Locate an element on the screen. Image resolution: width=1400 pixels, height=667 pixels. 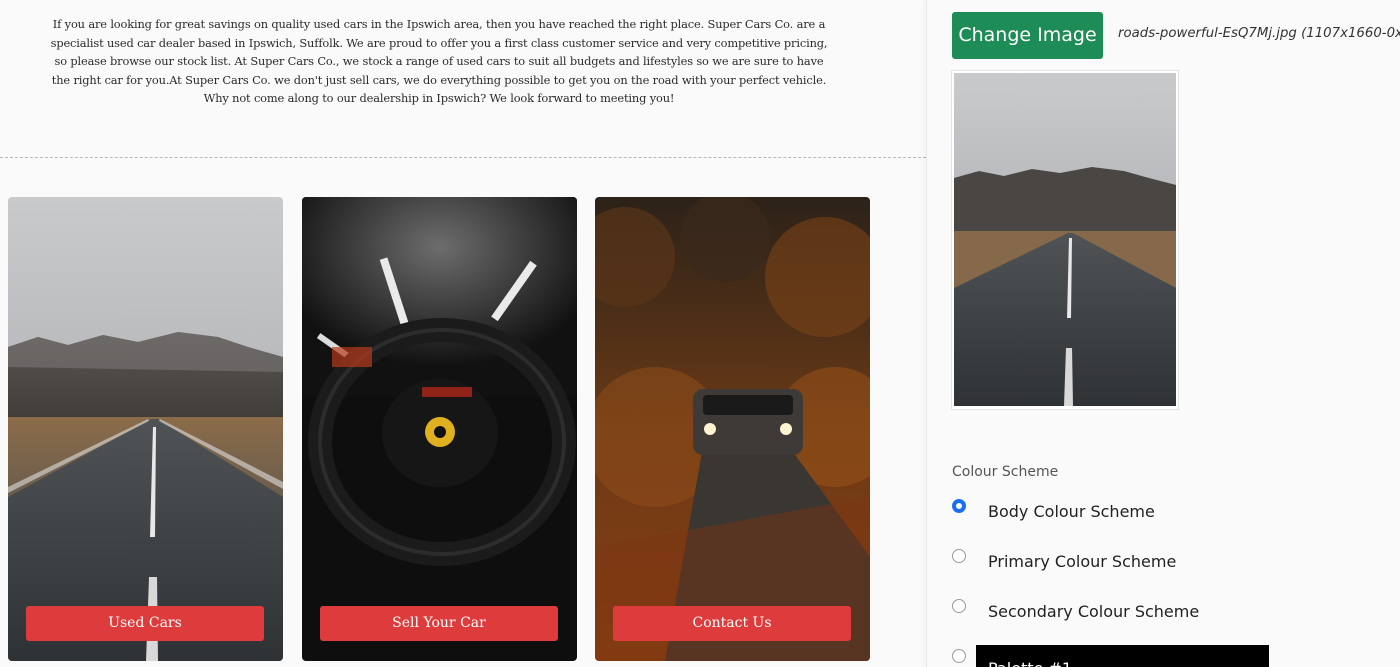
option-primary-colour-scheme: Primary Colour Scheme is located at coordinates (1172, 569).